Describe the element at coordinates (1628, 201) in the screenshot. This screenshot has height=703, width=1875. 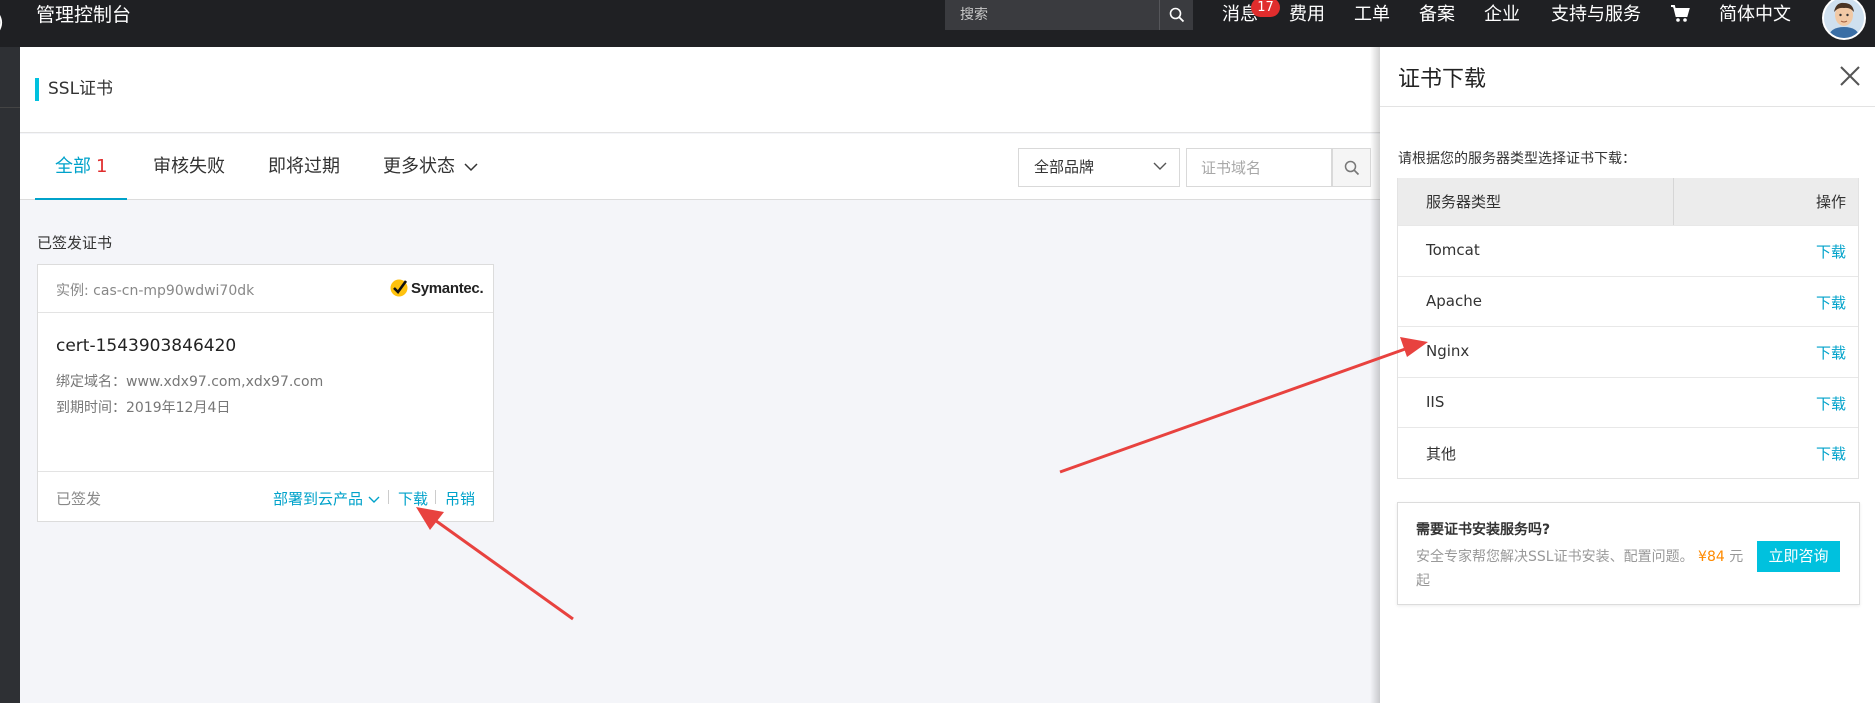
I see `table-header: 服务器类型 操作` at that location.